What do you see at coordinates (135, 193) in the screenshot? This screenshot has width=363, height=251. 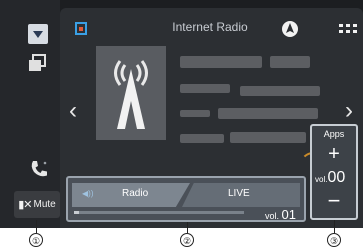 I see `radio-label: Radio` at bounding box center [135, 193].